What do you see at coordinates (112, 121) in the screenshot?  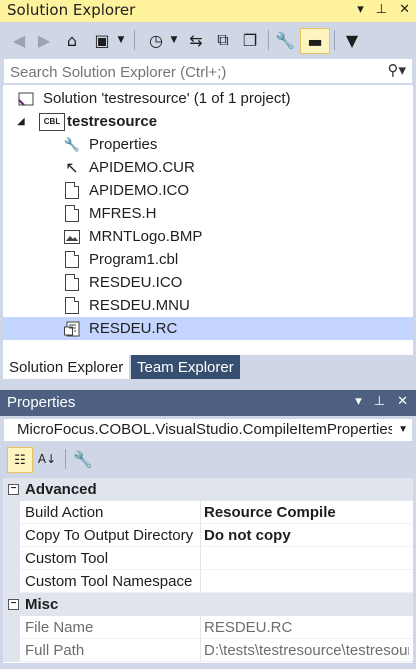 I see `project-label: testresource` at bounding box center [112, 121].